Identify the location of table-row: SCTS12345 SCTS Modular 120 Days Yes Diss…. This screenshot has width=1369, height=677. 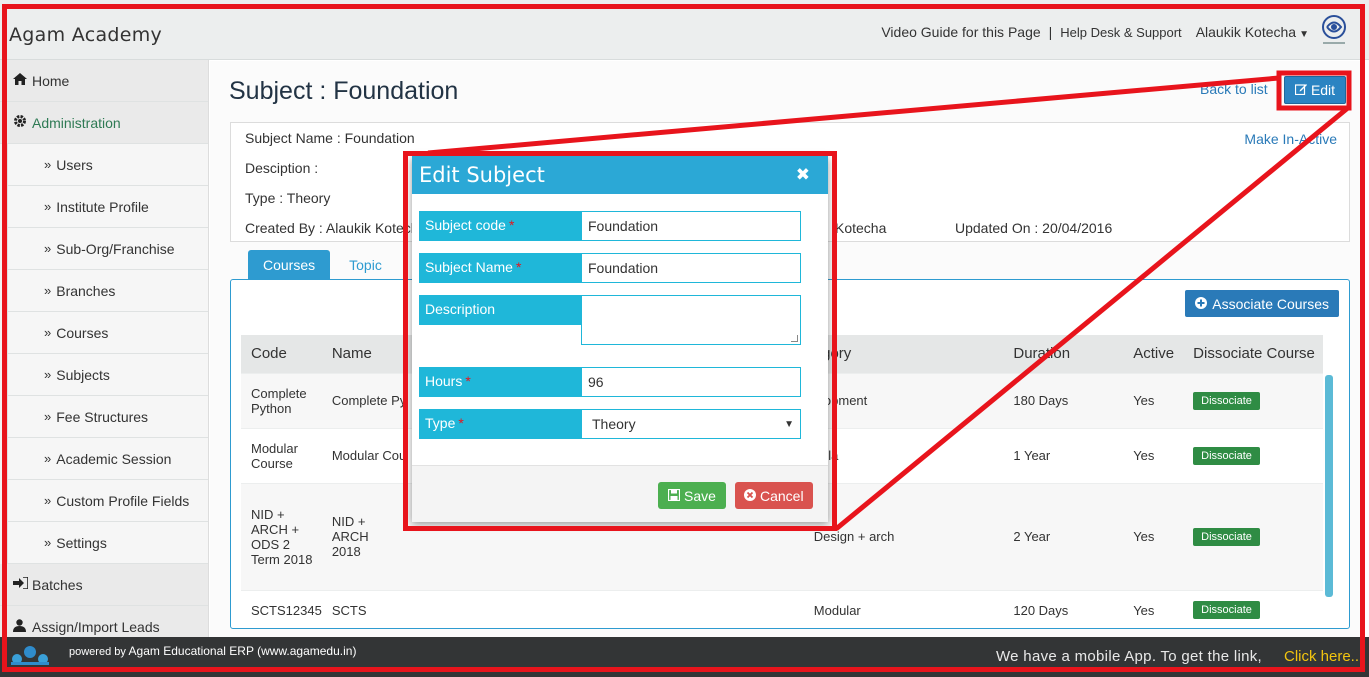
(782, 604).